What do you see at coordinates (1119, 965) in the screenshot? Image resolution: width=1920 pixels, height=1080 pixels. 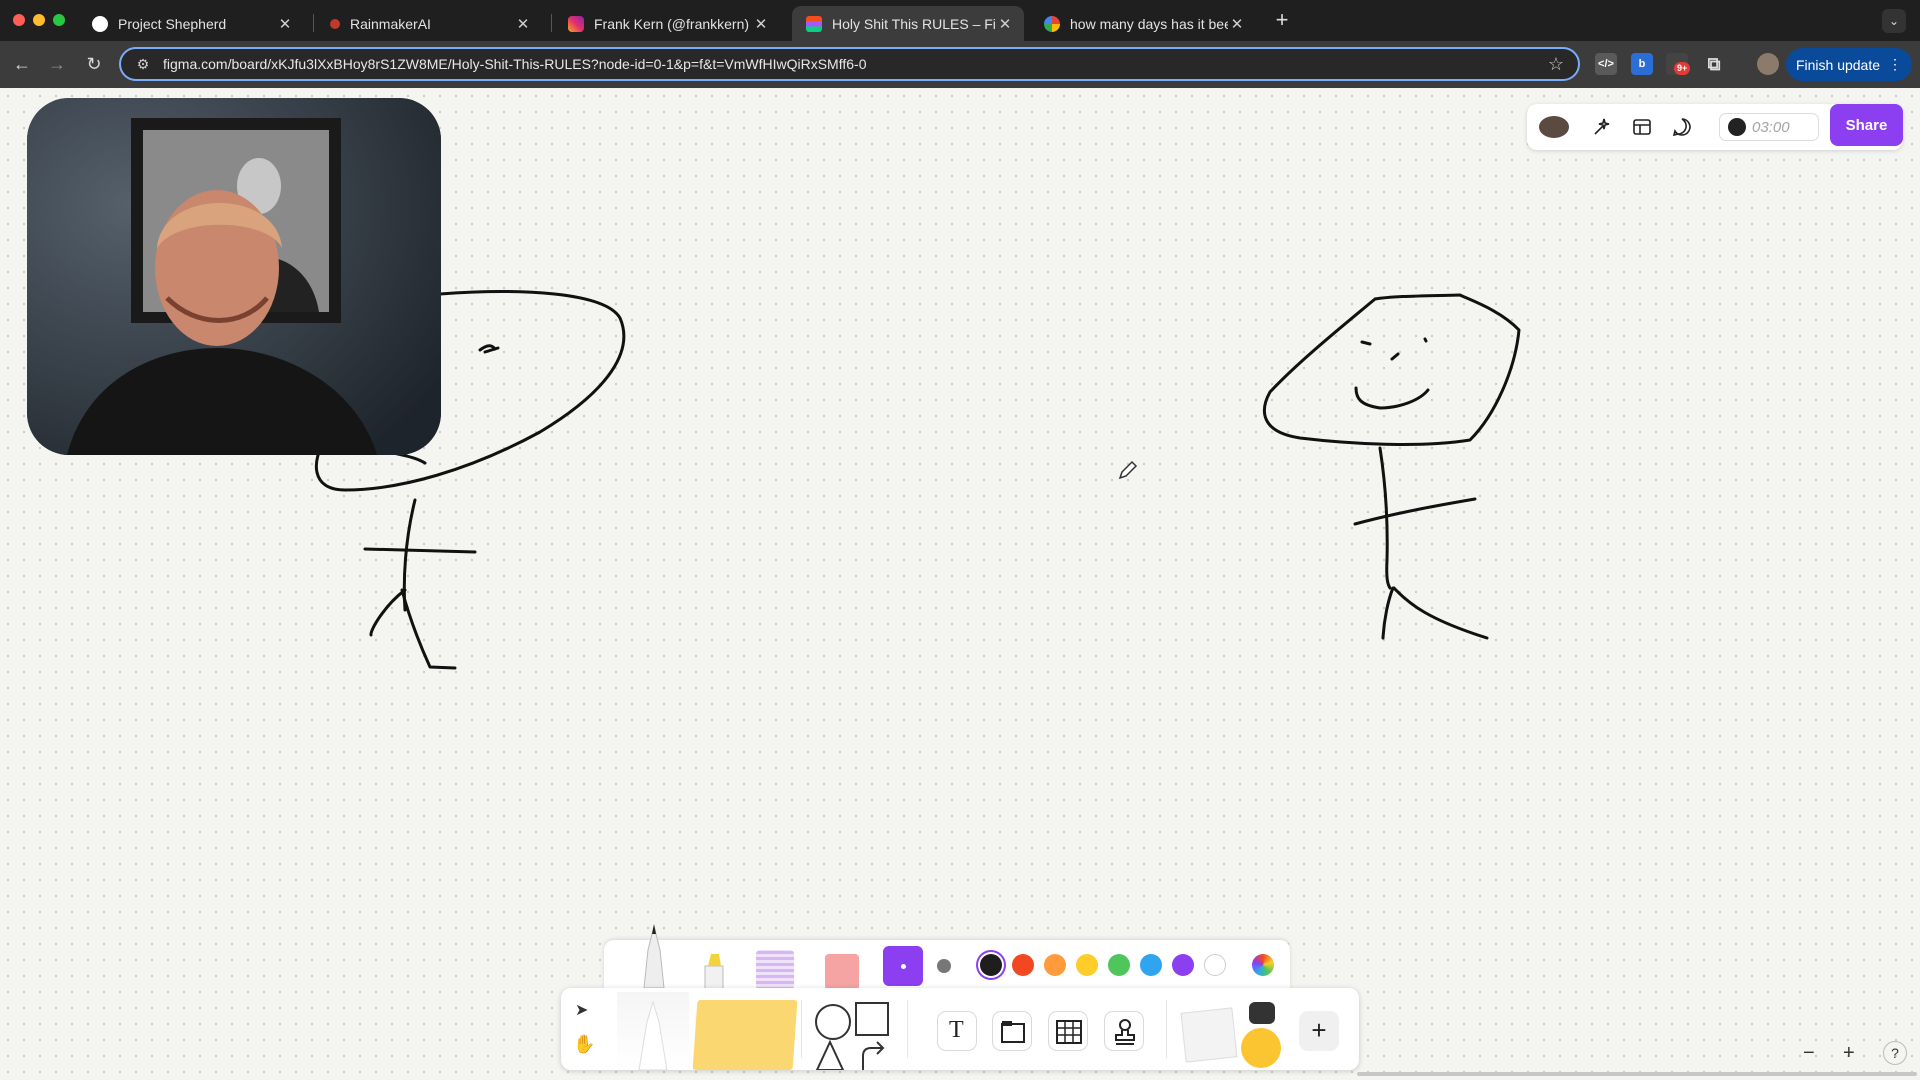 I see `color-swatch-green` at bounding box center [1119, 965].